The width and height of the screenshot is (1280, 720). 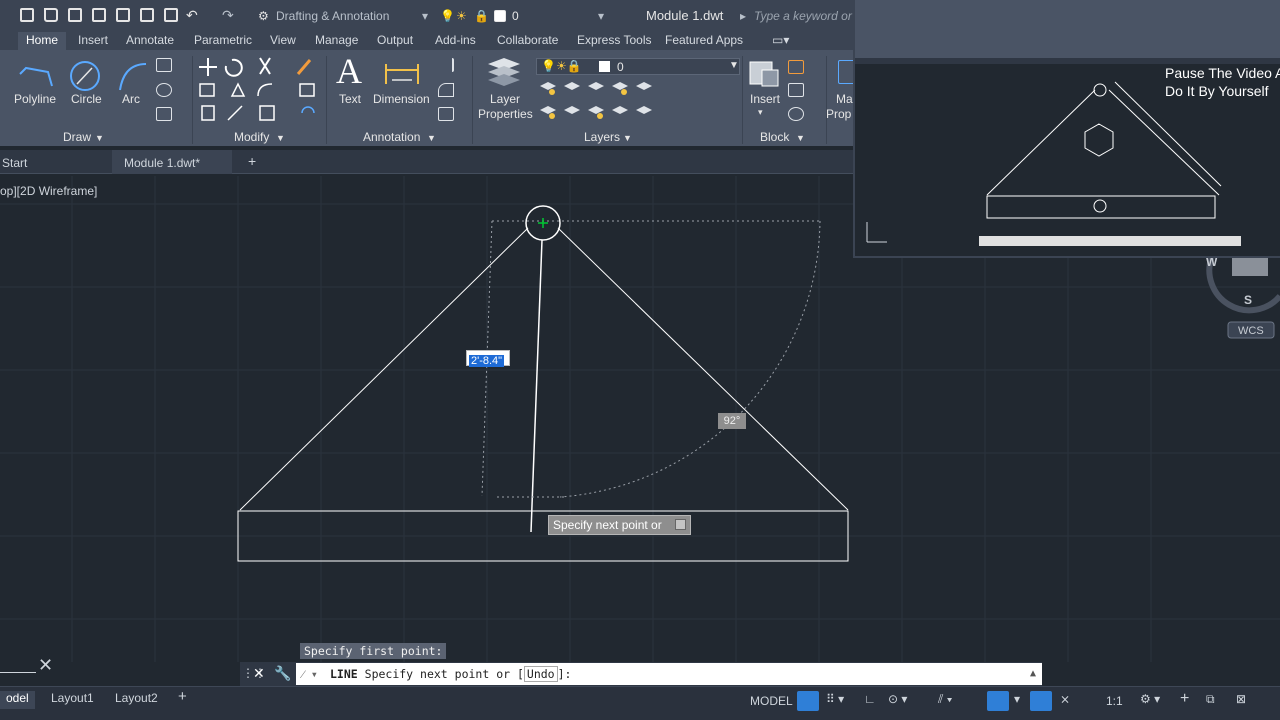 What do you see at coordinates (1150, 699) in the screenshot?
I see `workspace-switch-icon: ⚙ ▾` at bounding box center [1150, 699].